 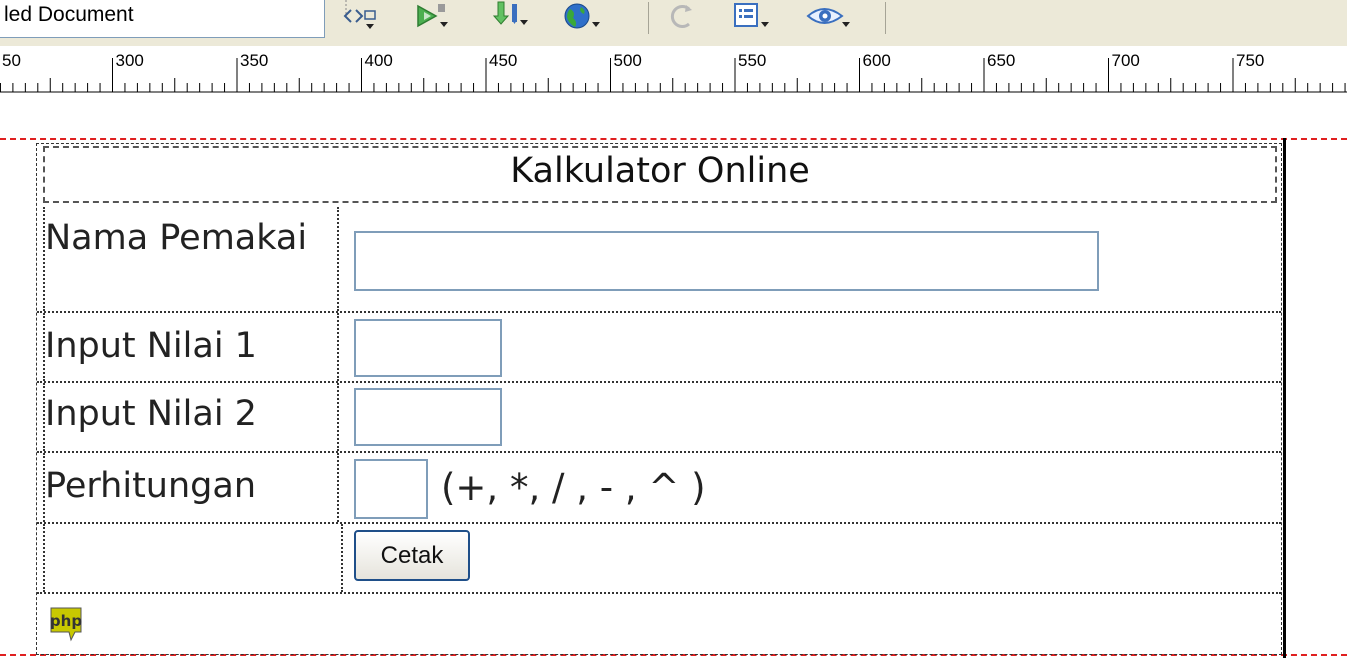 What do you see at coordinates (391, 489) in the screenshot?
I see `operator-input` at bounding box center [391, 489].